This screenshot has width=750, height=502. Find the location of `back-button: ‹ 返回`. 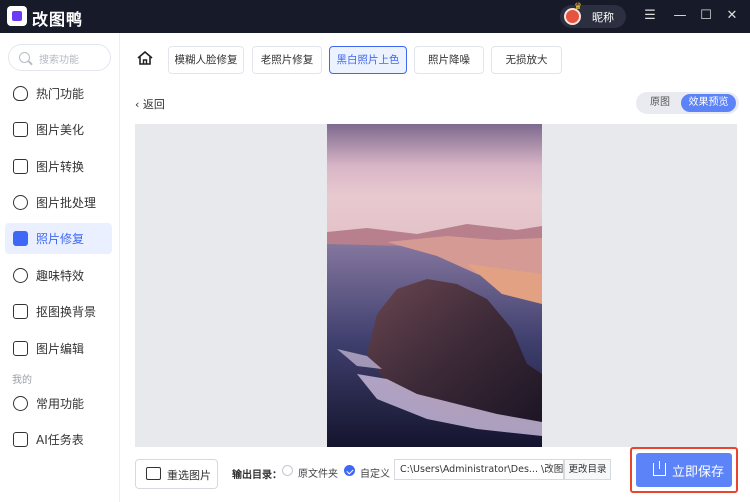

back-button: ‹ 返回 is located at coordinates (150, 104).